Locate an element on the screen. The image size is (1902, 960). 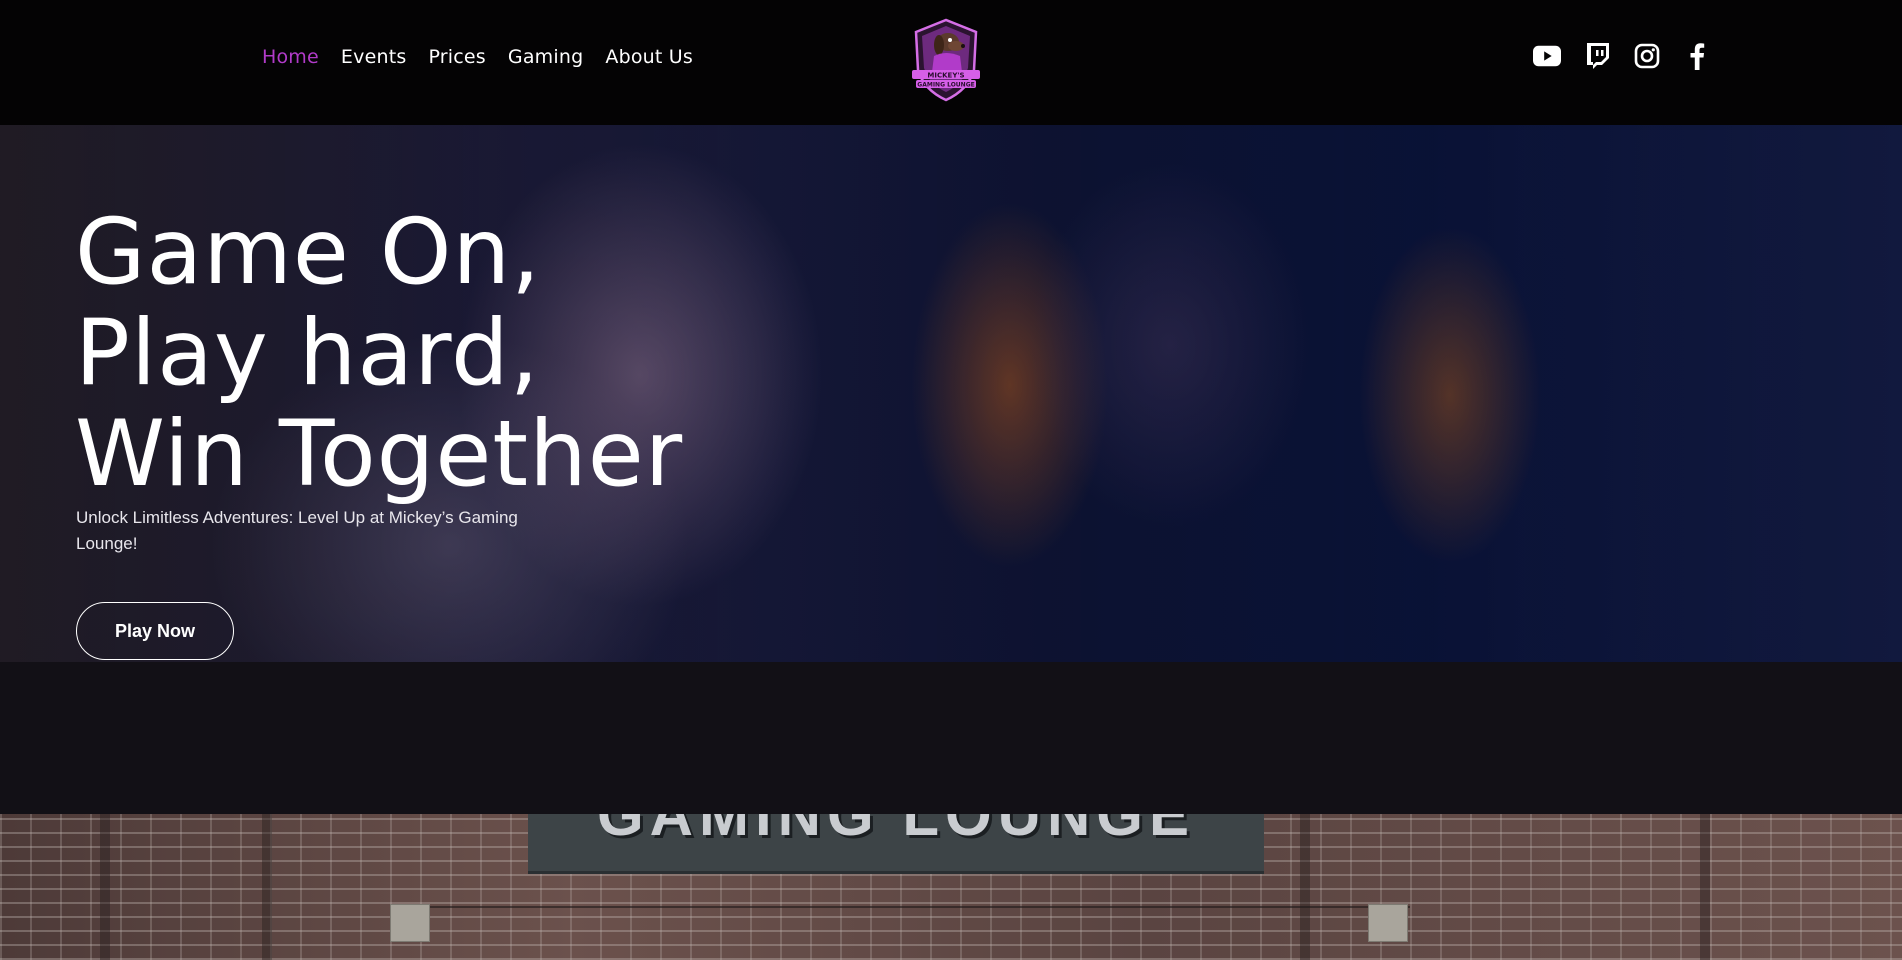
window-ledge is located at coordinates (900, 921).